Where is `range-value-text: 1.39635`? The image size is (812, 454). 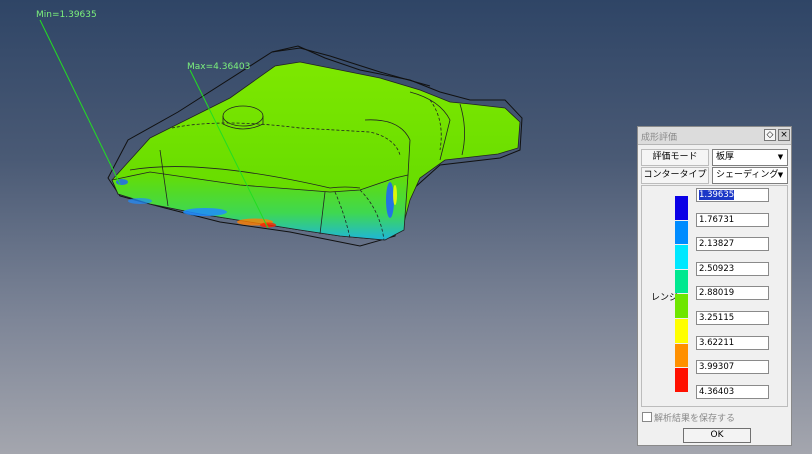
range-value-text: 1.39635 is located at coordinates (717, 195).